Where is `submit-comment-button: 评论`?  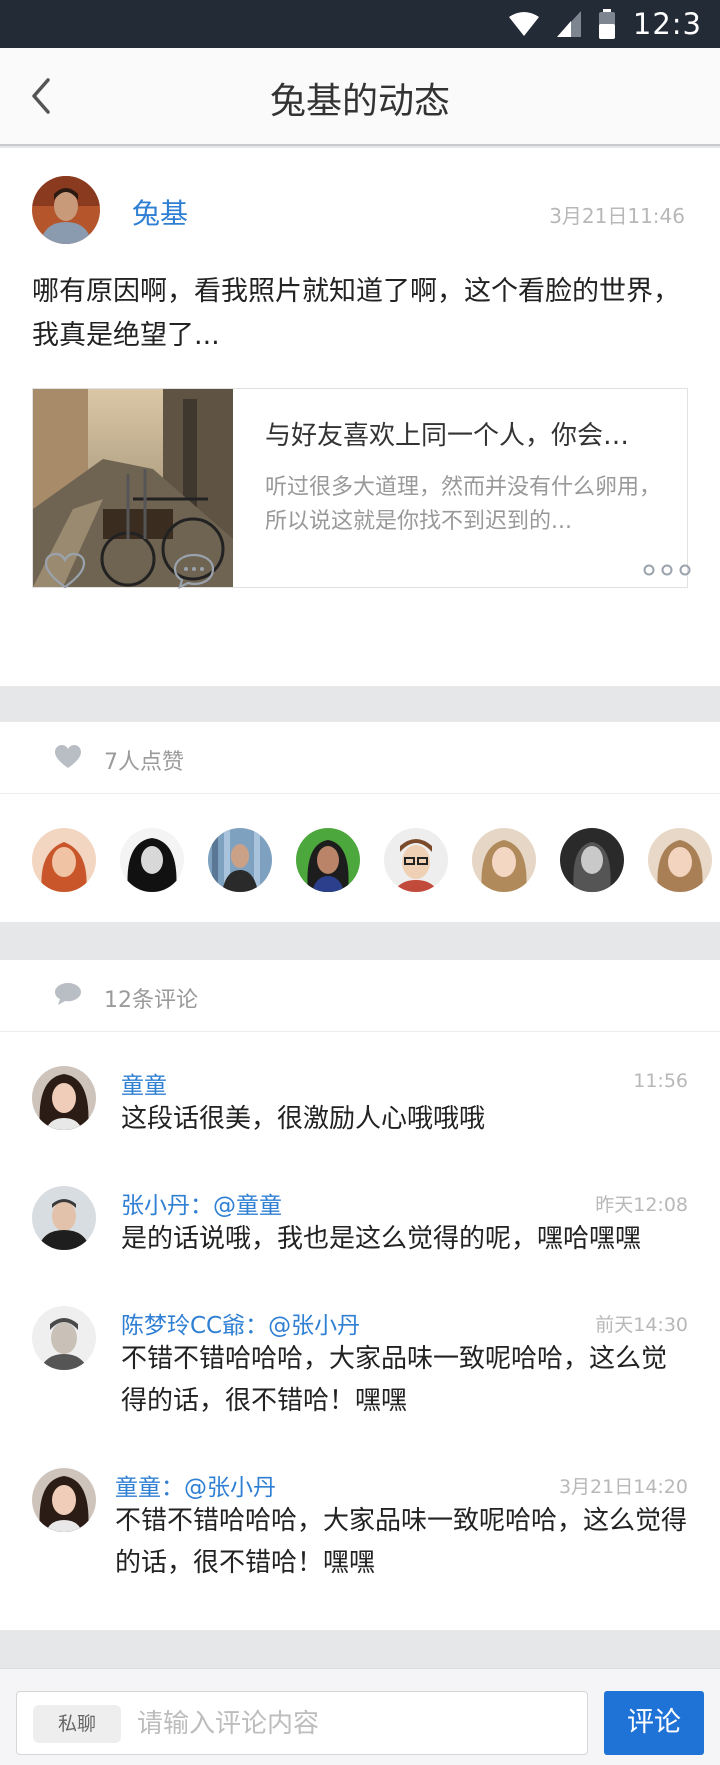
submit-comment-button: 评论 is located at coordinates (654, 1723).